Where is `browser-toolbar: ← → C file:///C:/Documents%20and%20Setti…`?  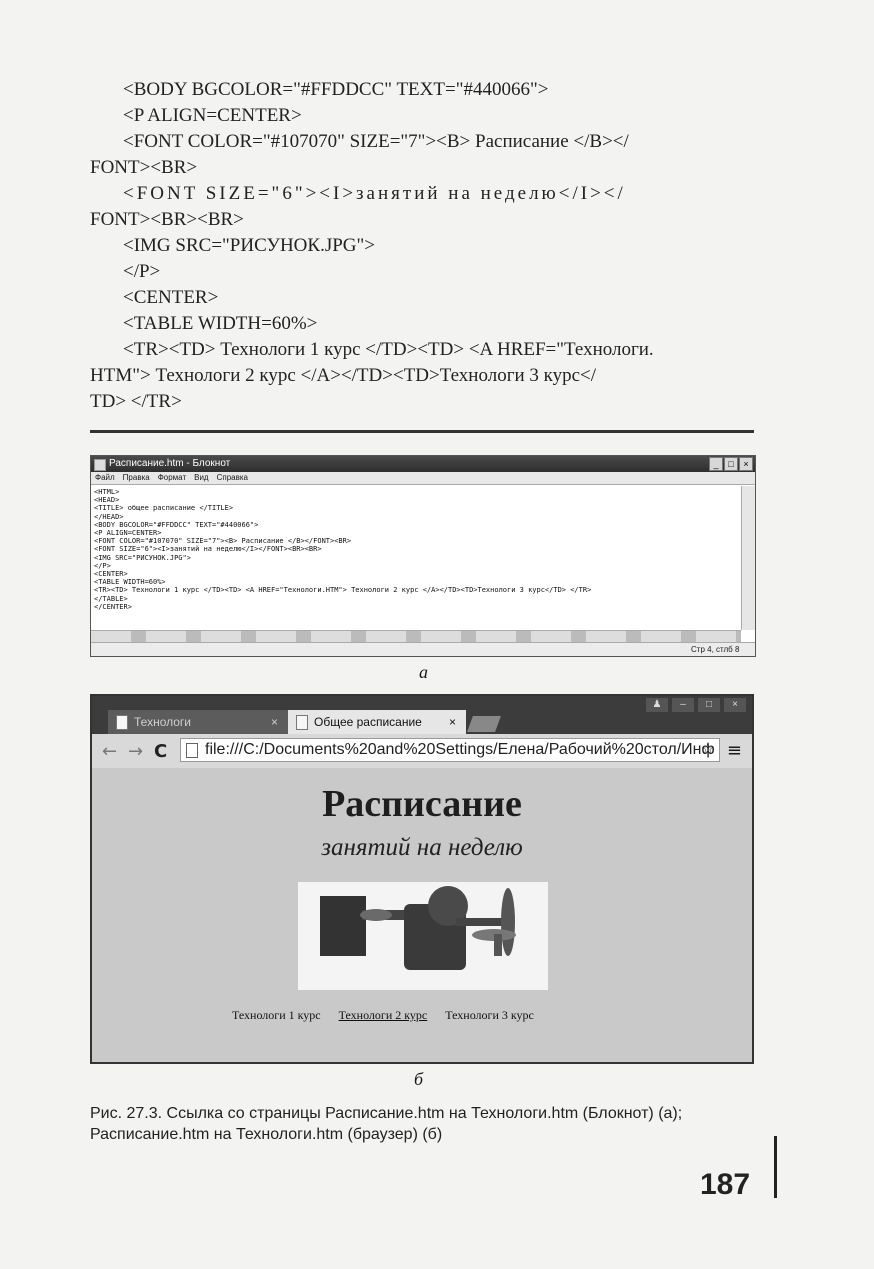
browser-toolbar: ← → C file:///C:/Documents%20and%20Setti… is located at coordinates (422, 751).